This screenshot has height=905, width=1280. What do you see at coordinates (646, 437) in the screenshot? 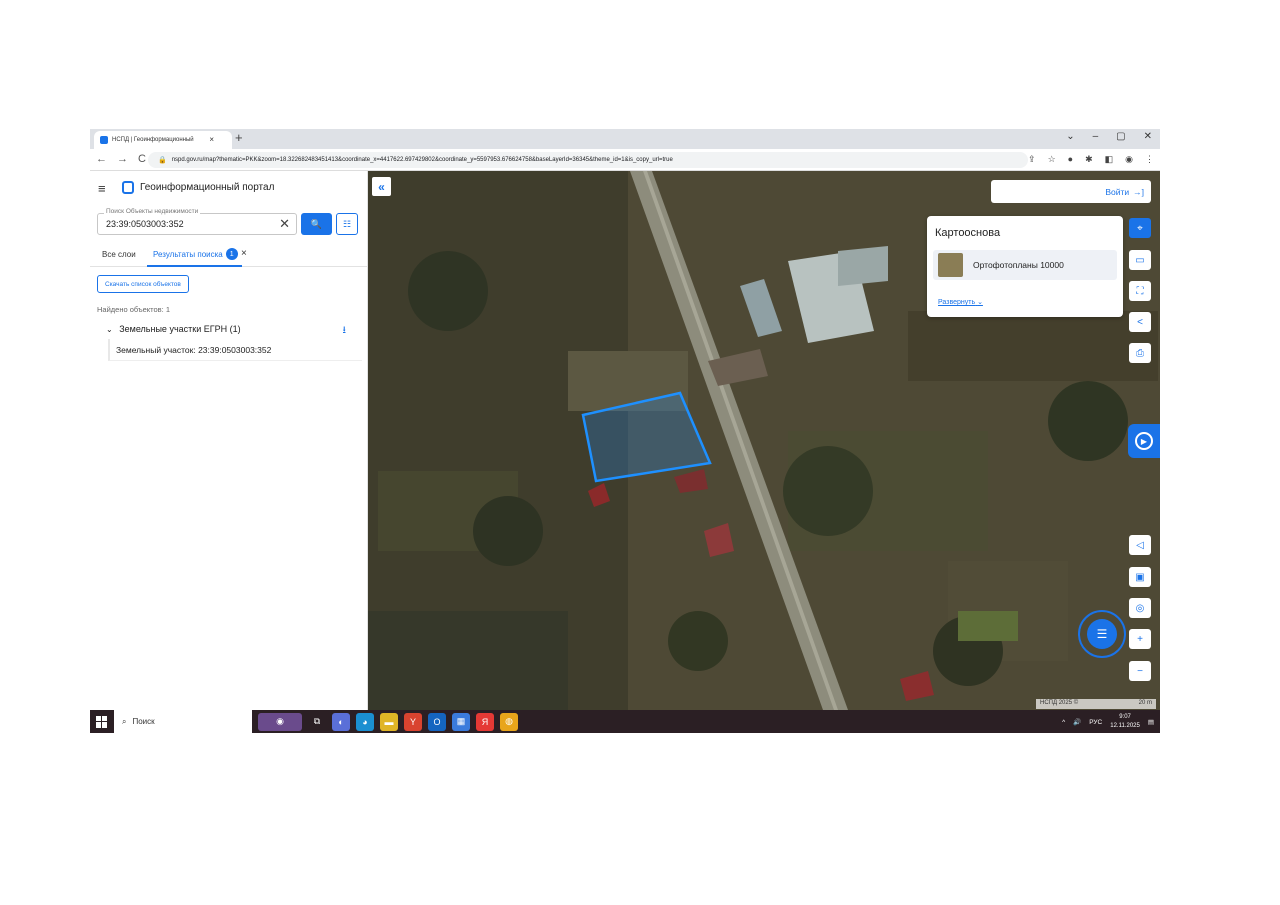
I see `selected-parcel-outline` at bounding box center [646, 437].